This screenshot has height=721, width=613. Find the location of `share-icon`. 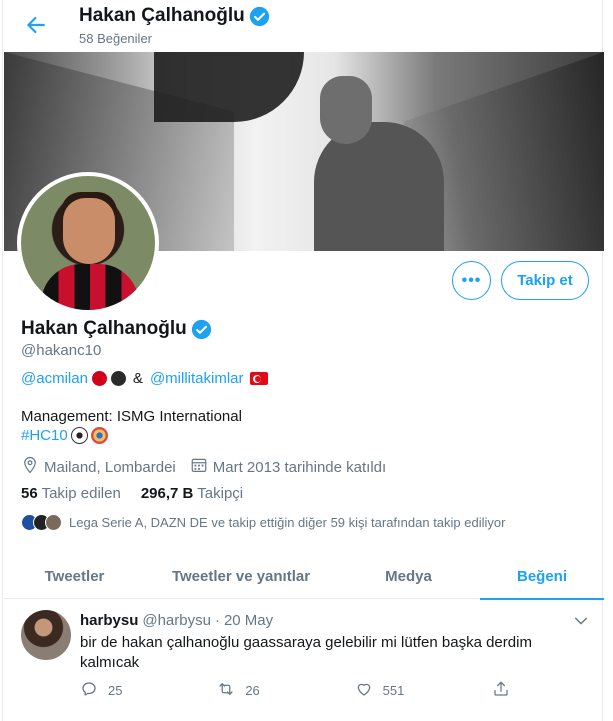

share-icon is located at coordinates (501, 690).